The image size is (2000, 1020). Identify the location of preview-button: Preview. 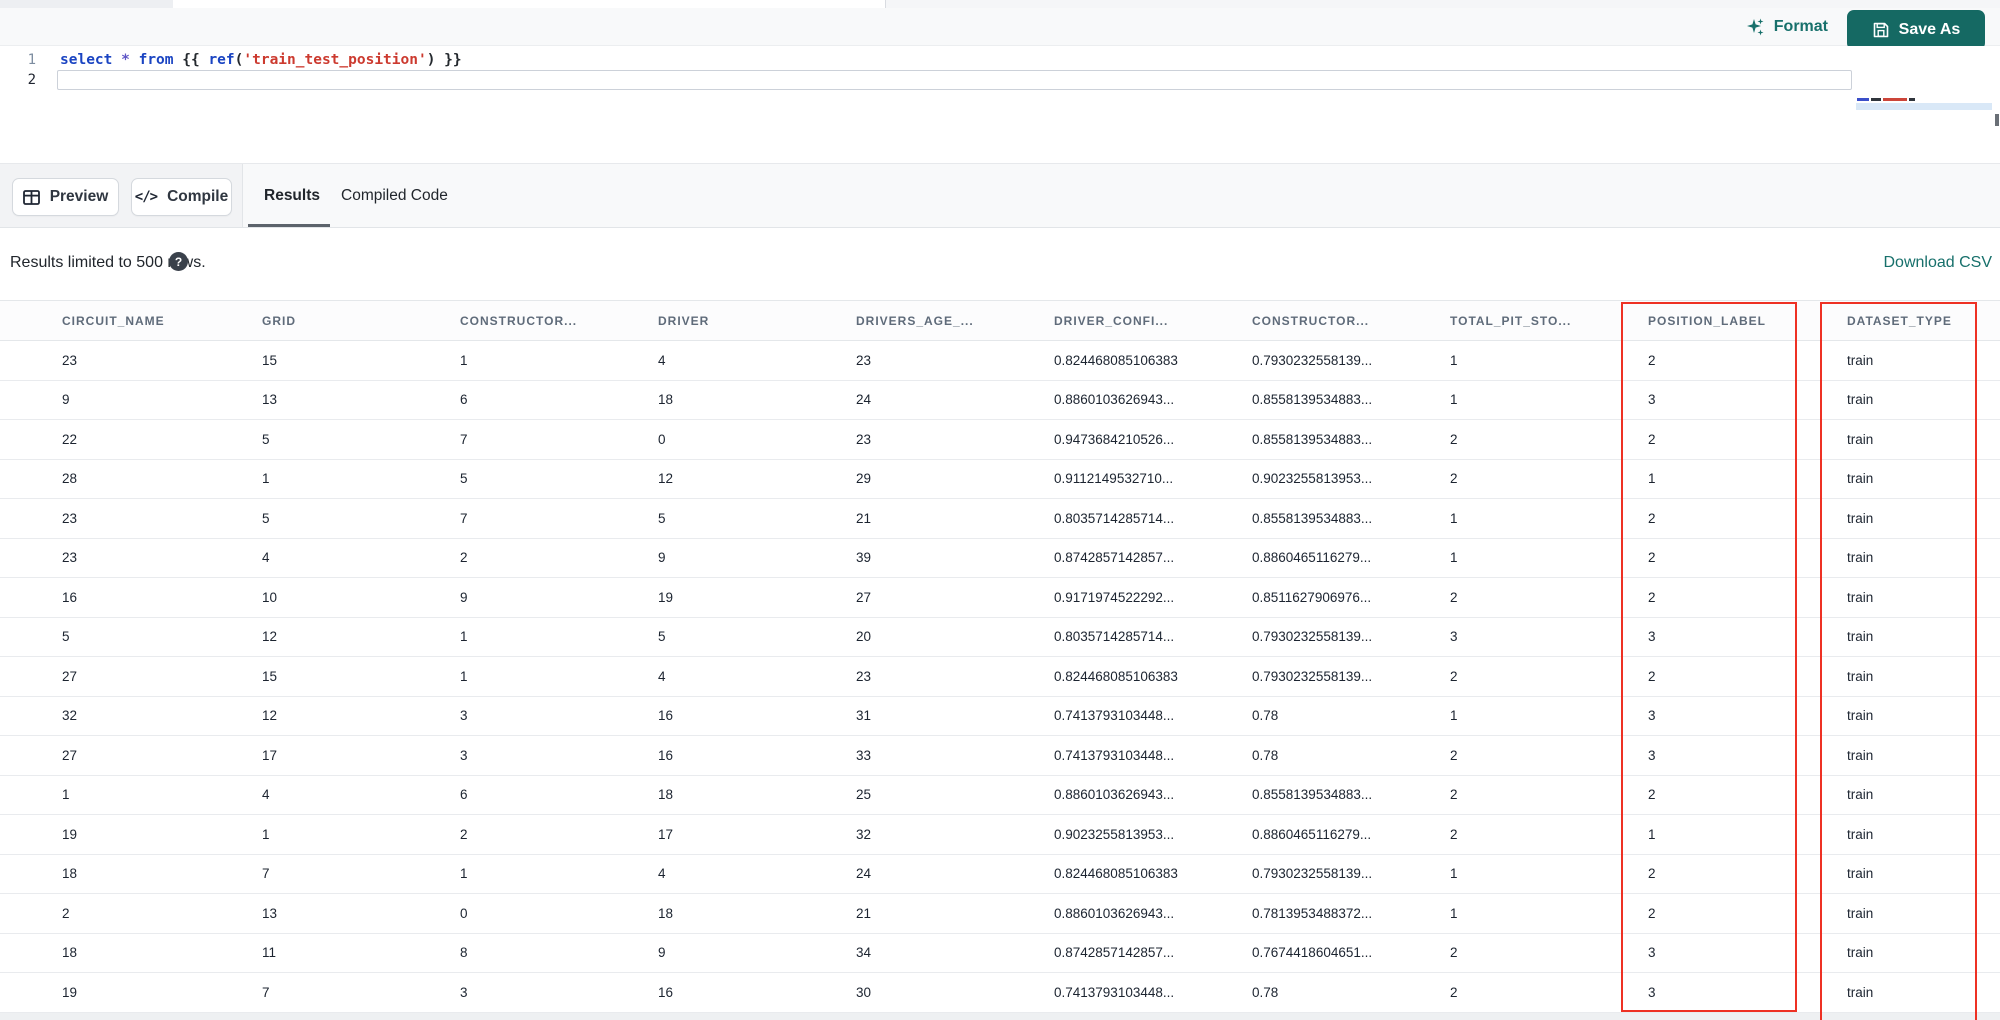
(65, 197).